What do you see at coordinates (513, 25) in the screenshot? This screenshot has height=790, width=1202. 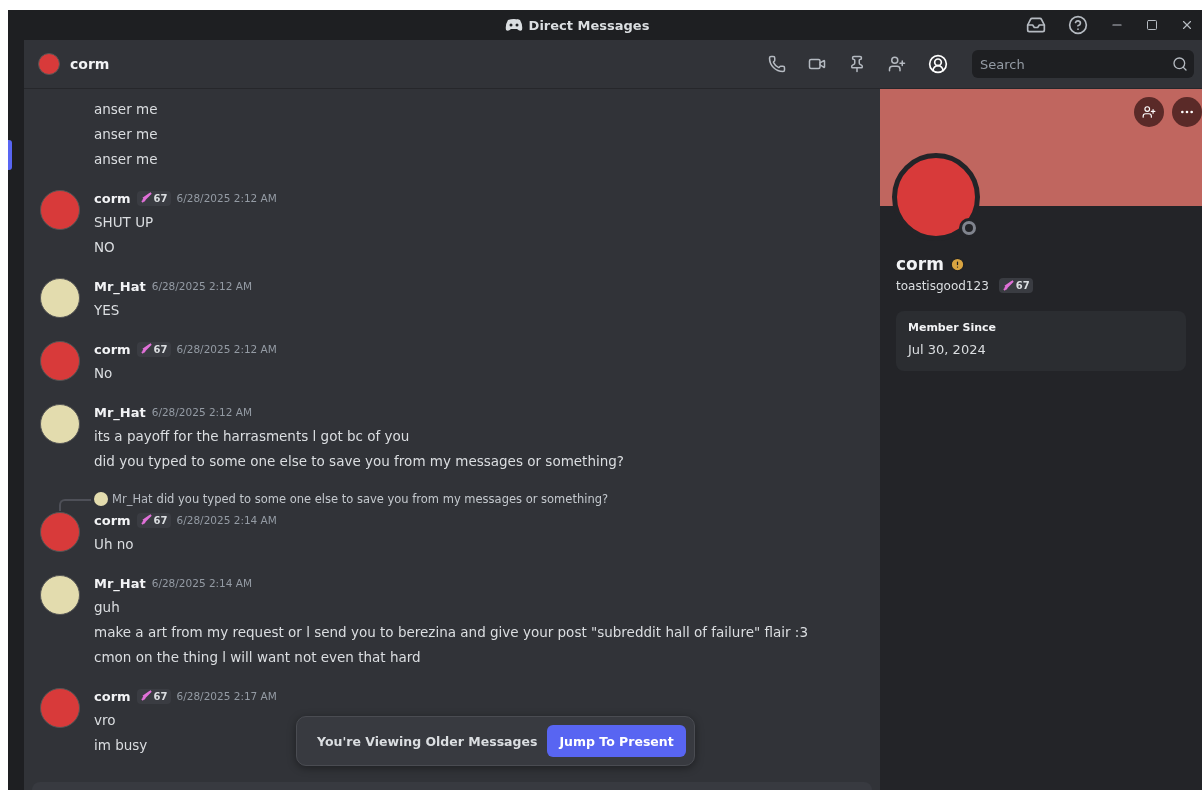 I see `game-controller-icon` at bounding box center [513, 25].